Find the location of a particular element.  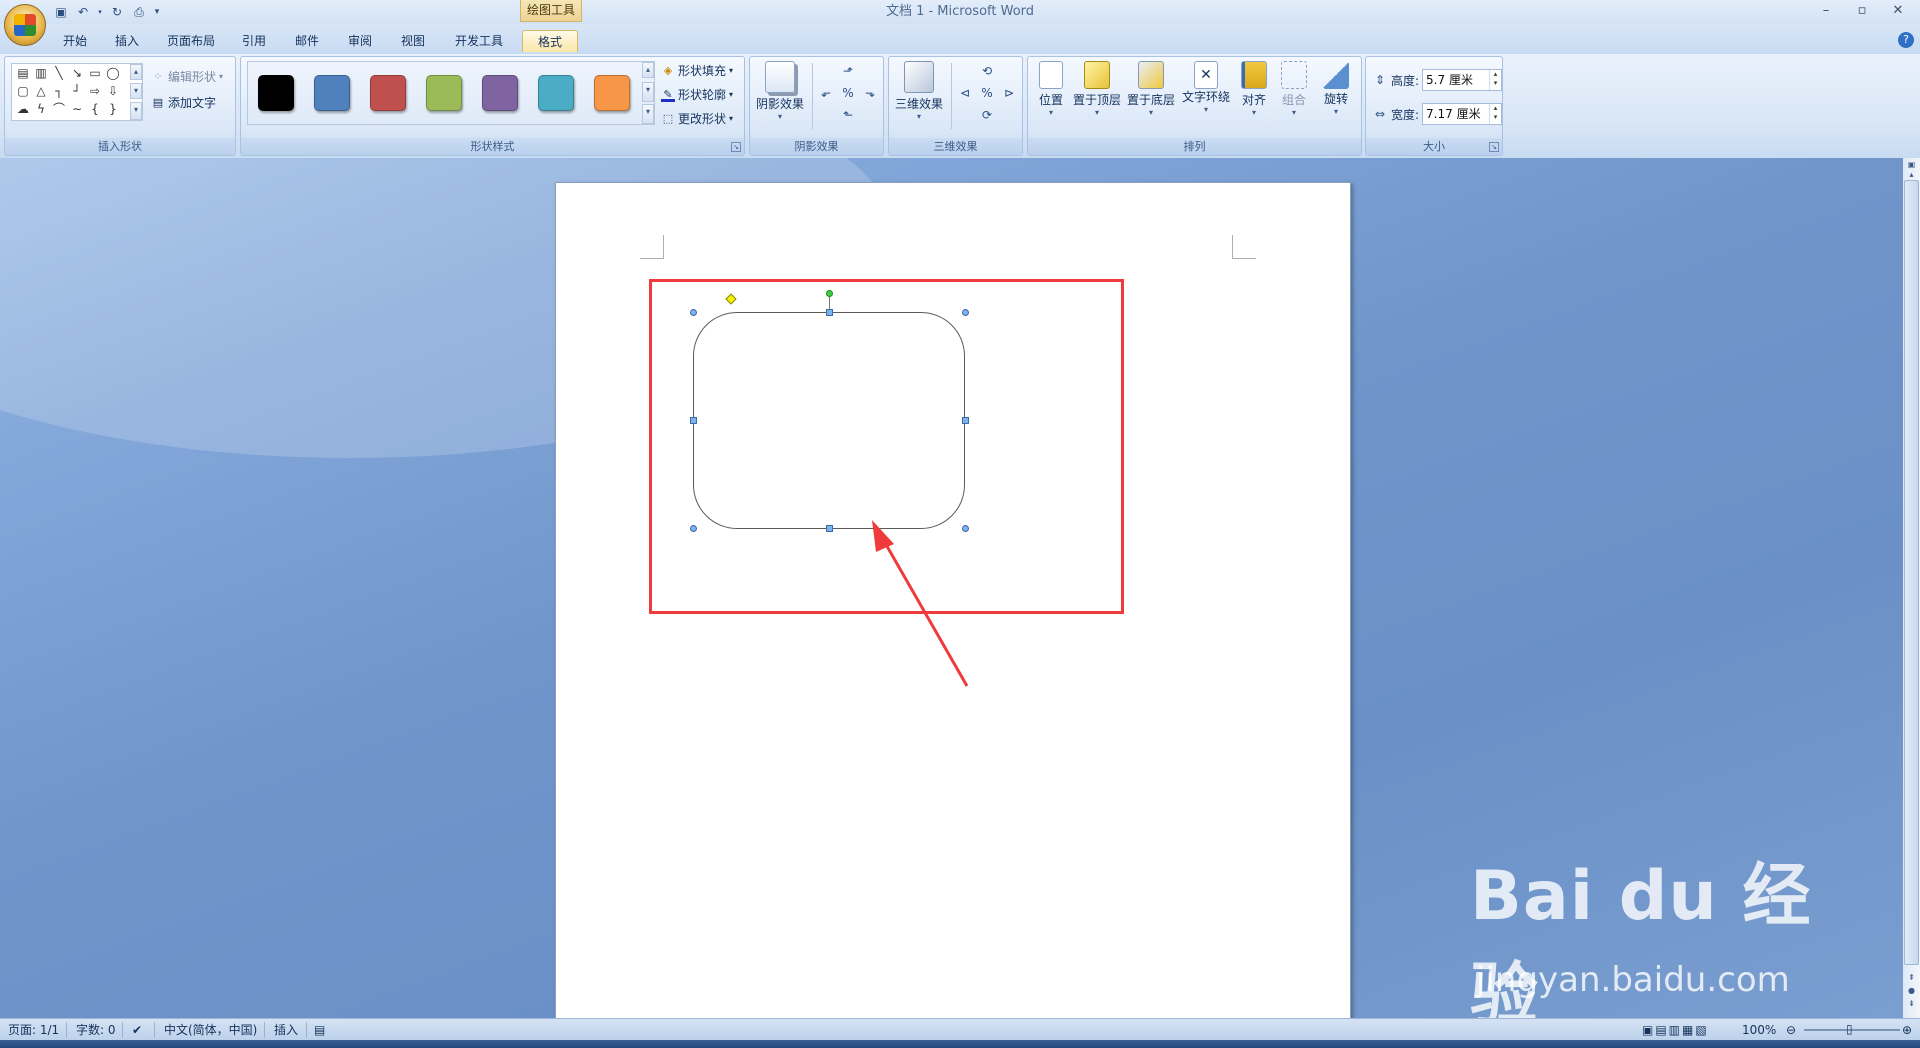

right-brace-shape-icon: } is located at coordinates (113, 109).